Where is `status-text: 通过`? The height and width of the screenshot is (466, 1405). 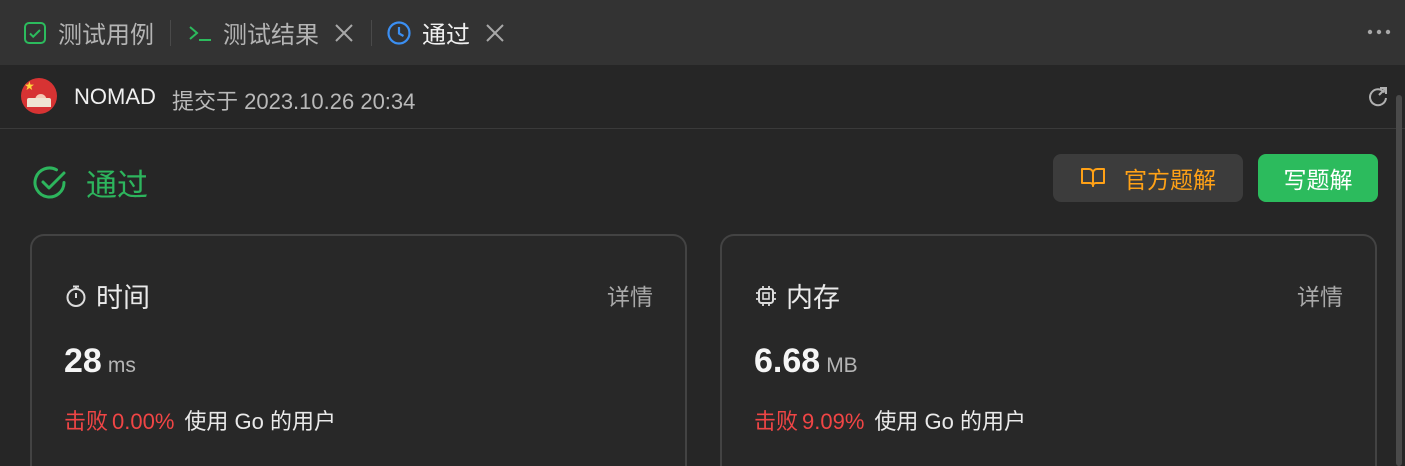 status-text: 通过 is located at coordinates (117, 185).